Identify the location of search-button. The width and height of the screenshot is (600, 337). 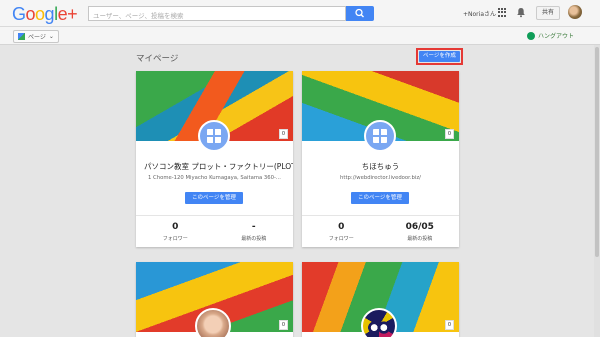
(360, 13).